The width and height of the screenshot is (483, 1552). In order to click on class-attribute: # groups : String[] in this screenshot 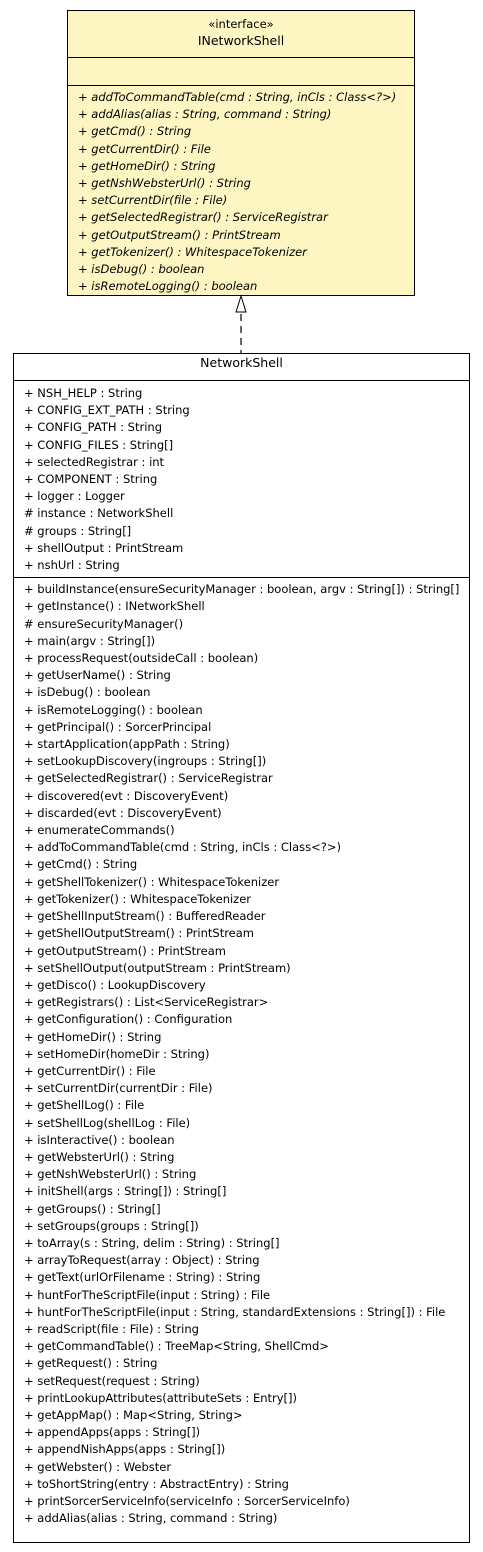, I will do `click(78, 530)`.